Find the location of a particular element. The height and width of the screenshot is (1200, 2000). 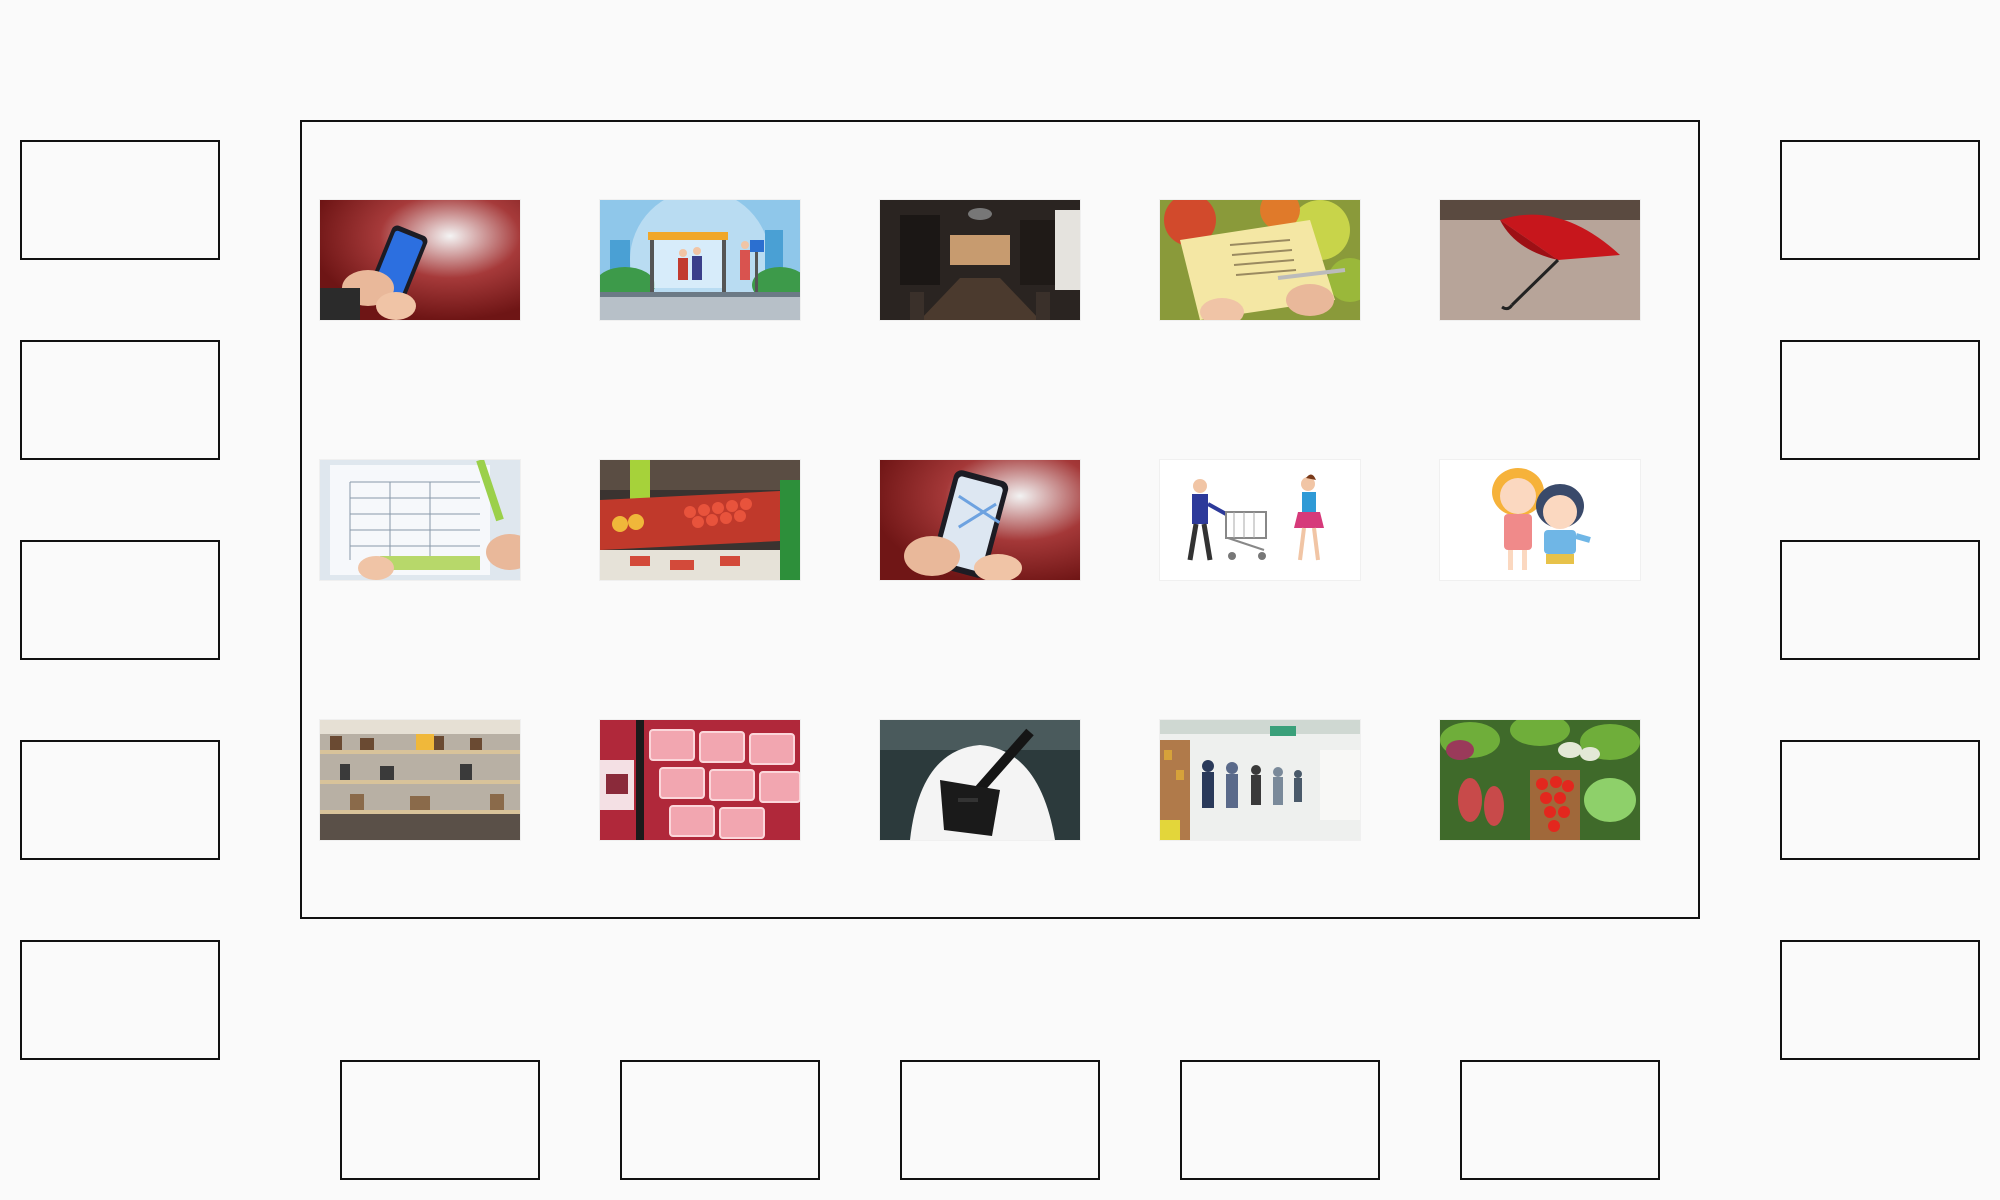

smartphone-blue-screen-icon is located at coordinates (420, 260).